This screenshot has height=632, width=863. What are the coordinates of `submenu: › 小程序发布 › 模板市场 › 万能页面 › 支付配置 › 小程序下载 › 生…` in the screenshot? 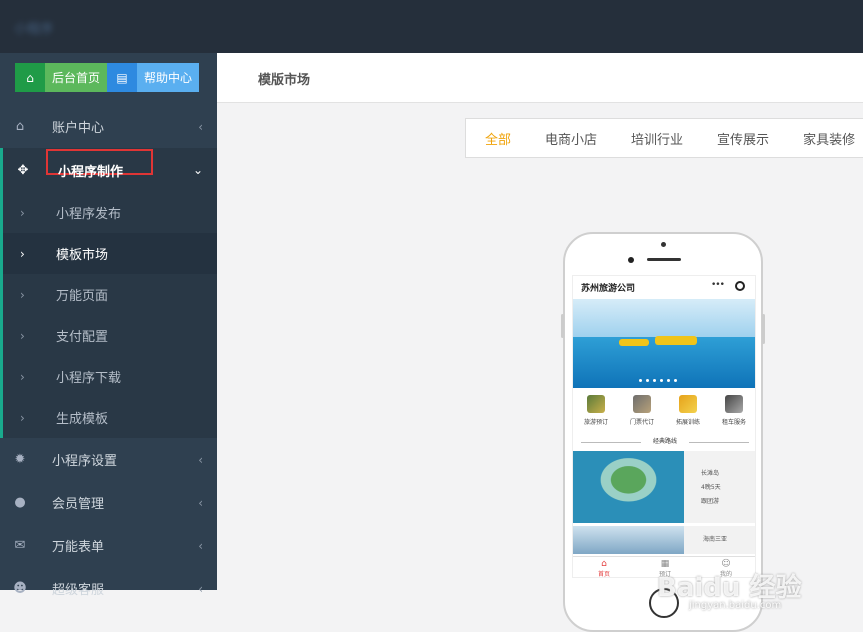 It's located at (108, 315).